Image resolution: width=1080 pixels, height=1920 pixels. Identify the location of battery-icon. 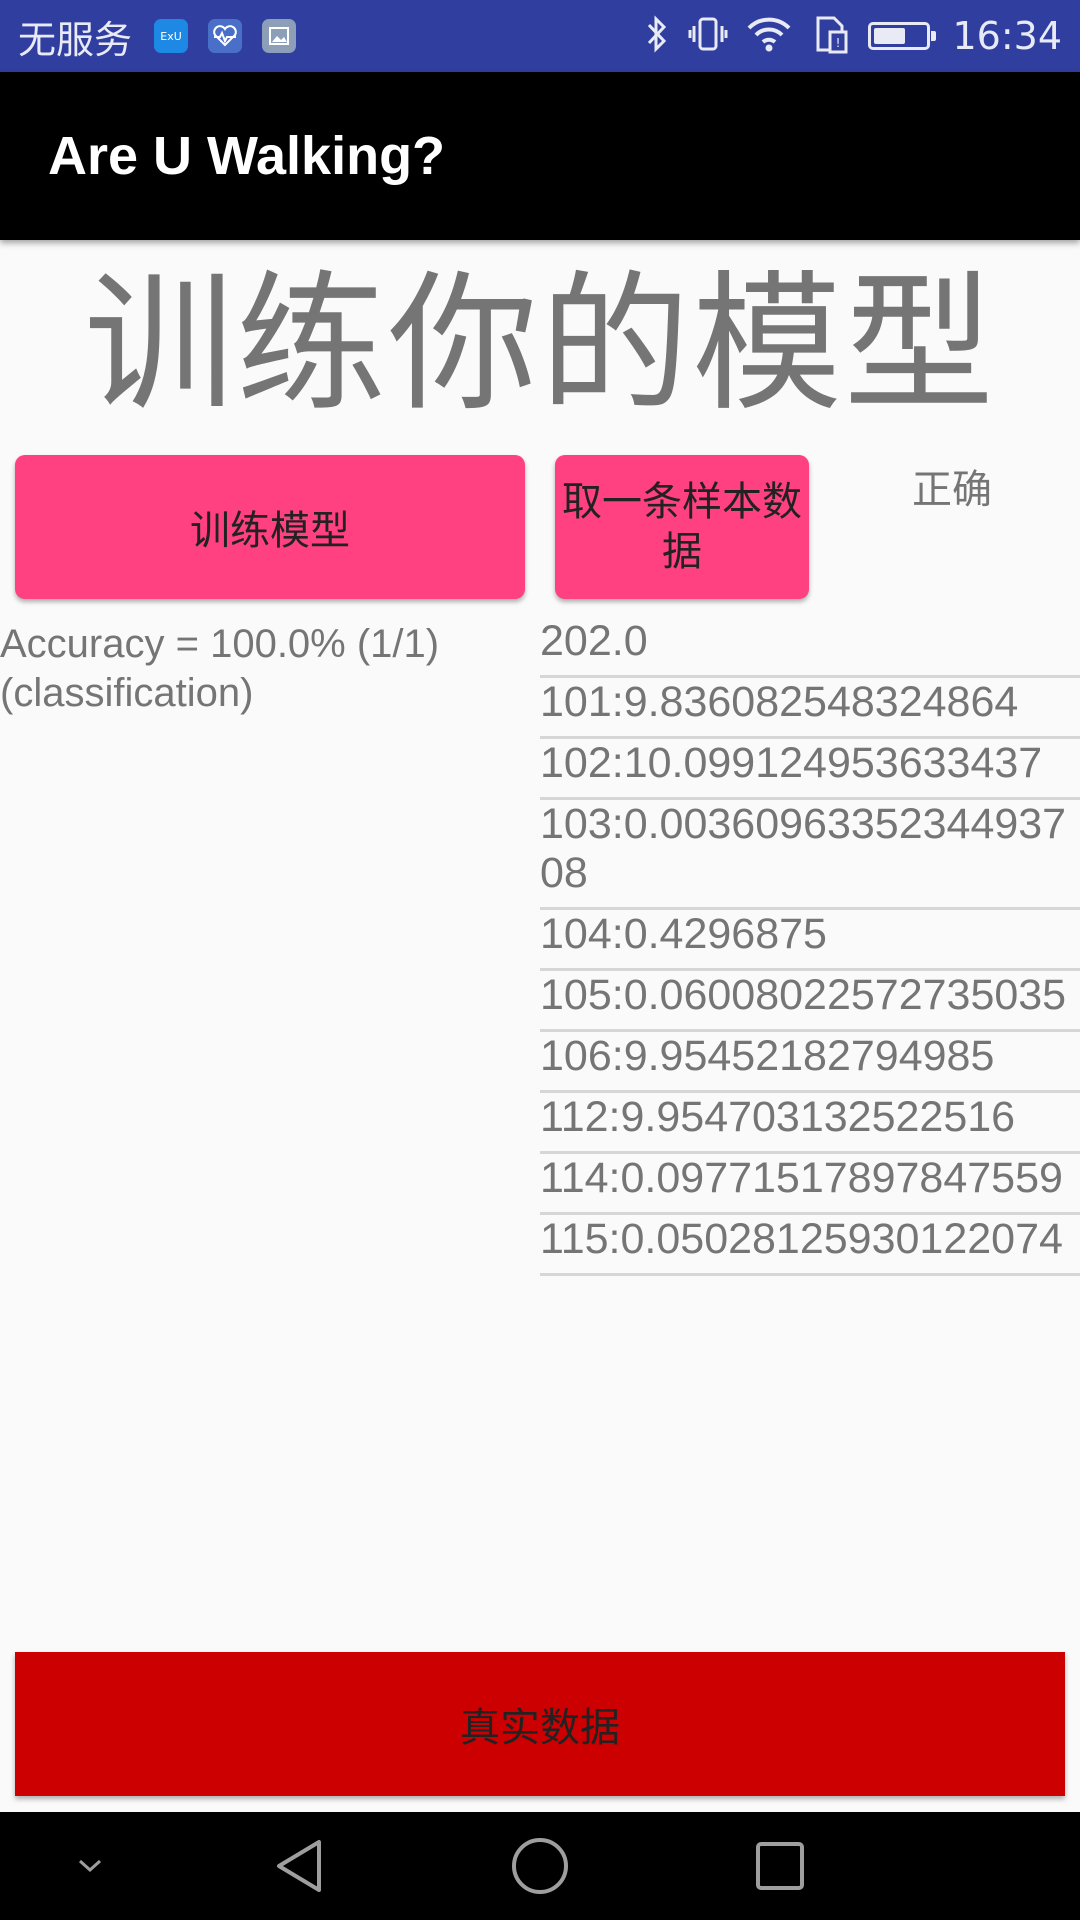
(902, 36).